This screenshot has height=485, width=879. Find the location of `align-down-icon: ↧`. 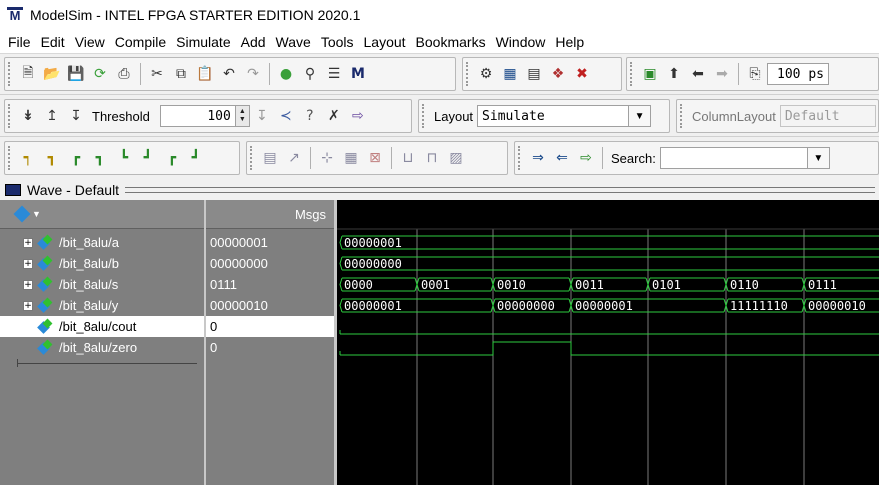

align-down-icon: ↧ is located at coordinates (76, 116).